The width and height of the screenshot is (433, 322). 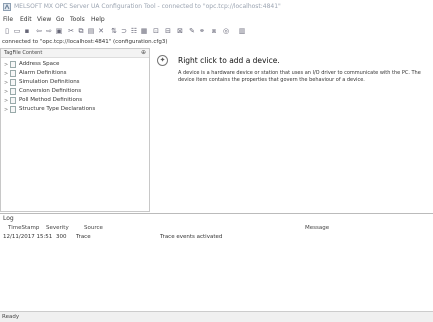 What do you see at coordinates (216, 20) in the screenshot?
I see `menu-bar: File Edit View Go Tools Help` at bounding box center [216, 20].